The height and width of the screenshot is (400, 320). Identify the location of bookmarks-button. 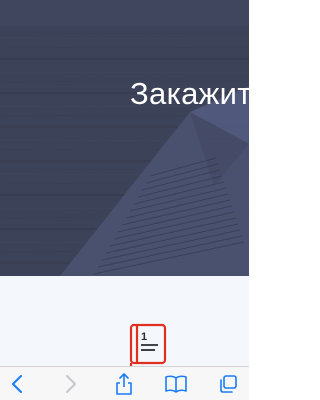
(176, 384).